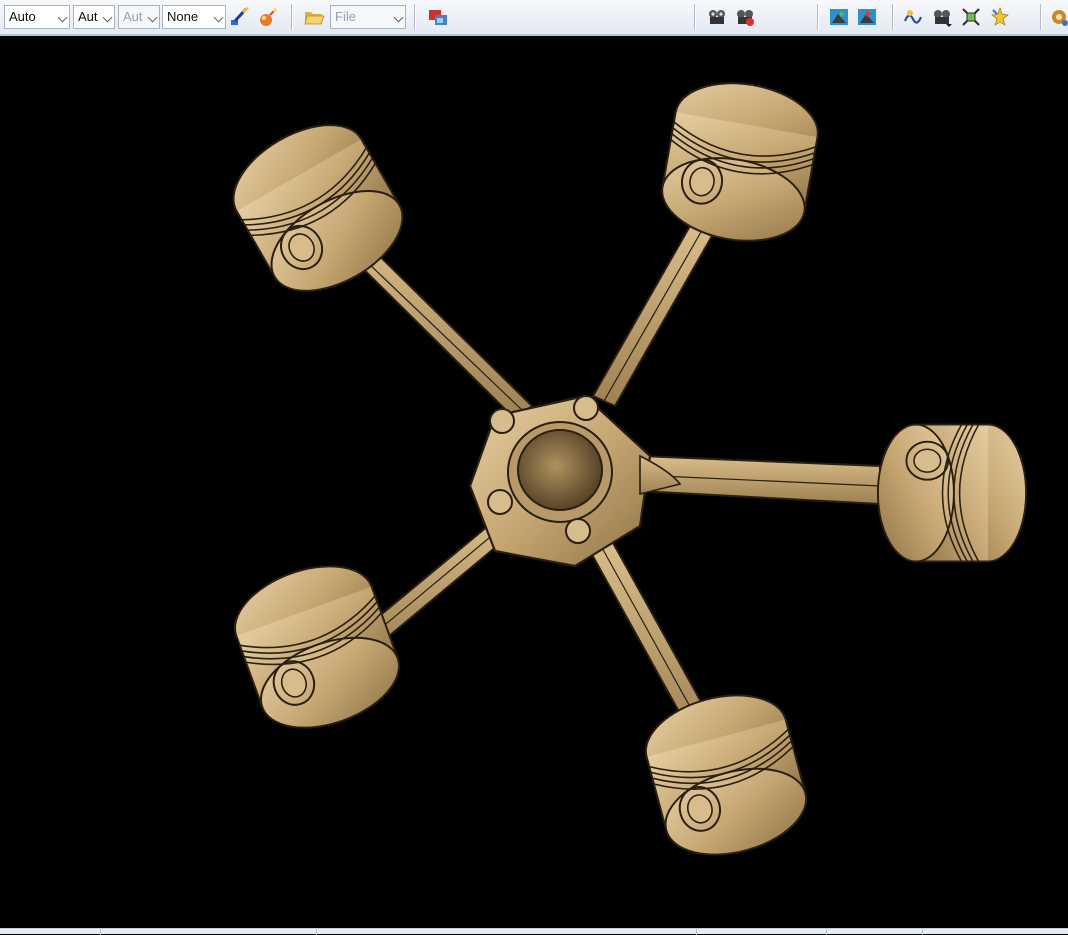 The height and width of the screenshot is (935, 1068). I want to click on file-combo: File, so click(368, 17).